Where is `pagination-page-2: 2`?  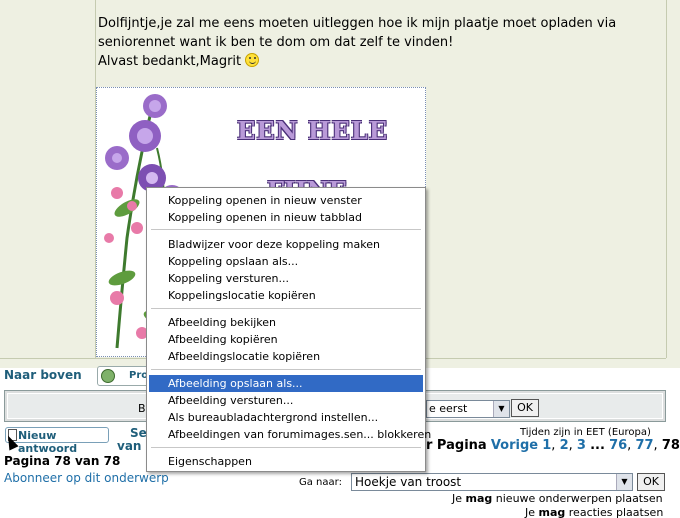
pagination-page-2: 2 is located at coordinates (564, 445).